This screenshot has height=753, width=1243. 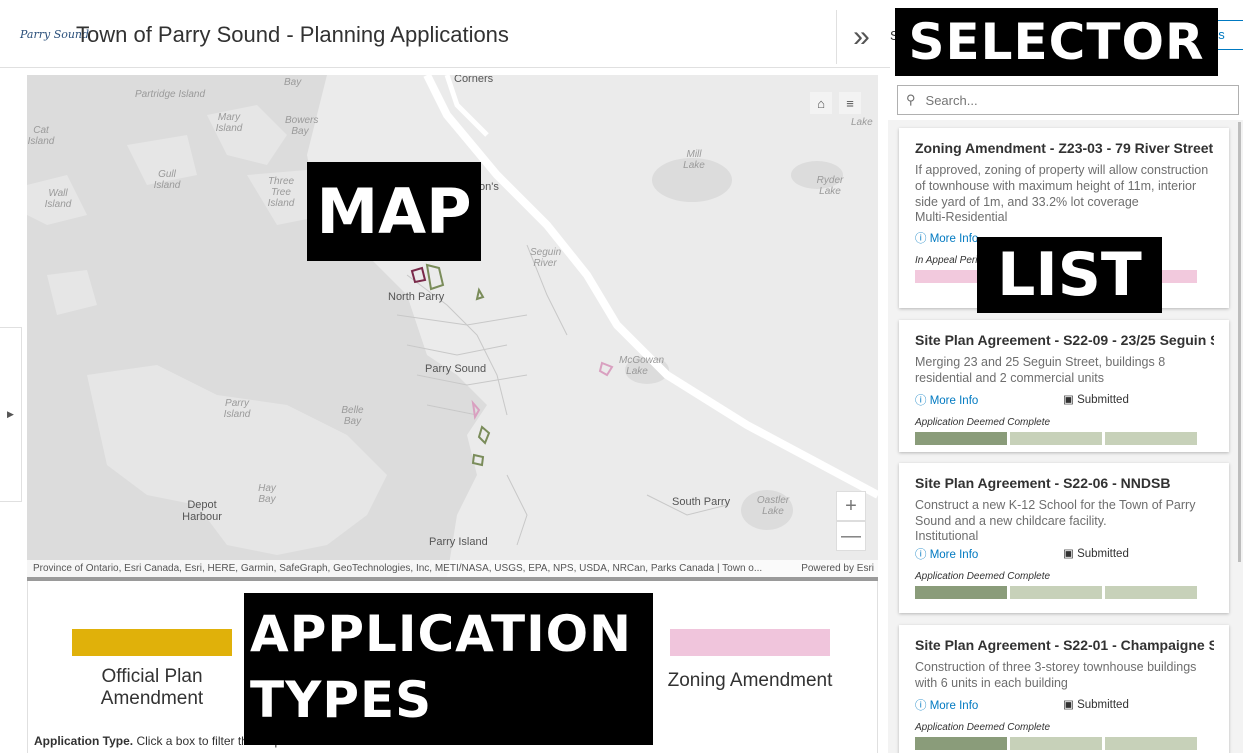 I want to click on water-label: Three Tree Island, so click(x=281, y=192).